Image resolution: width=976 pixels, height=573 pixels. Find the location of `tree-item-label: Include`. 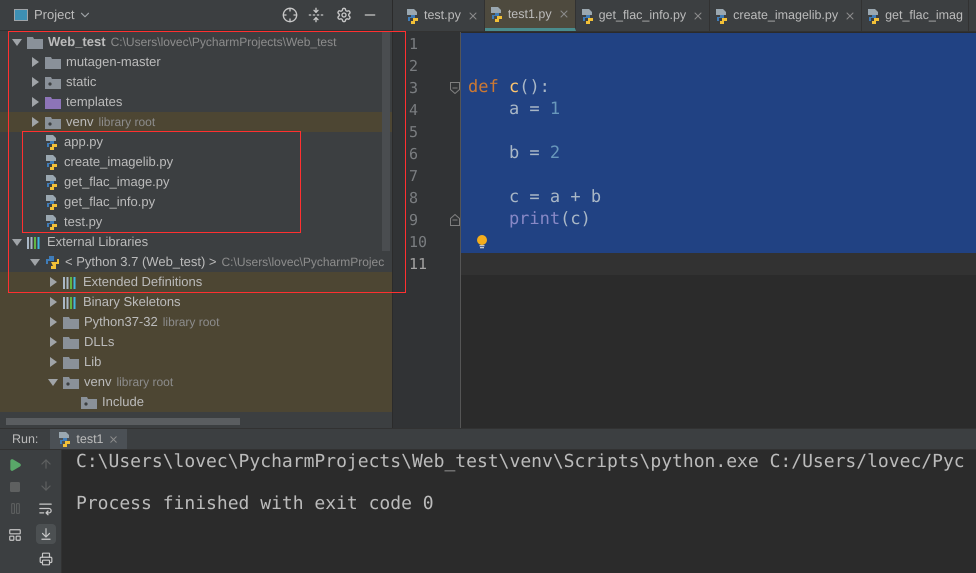

tree-item-label: Include is located at coordinates (123, 402).